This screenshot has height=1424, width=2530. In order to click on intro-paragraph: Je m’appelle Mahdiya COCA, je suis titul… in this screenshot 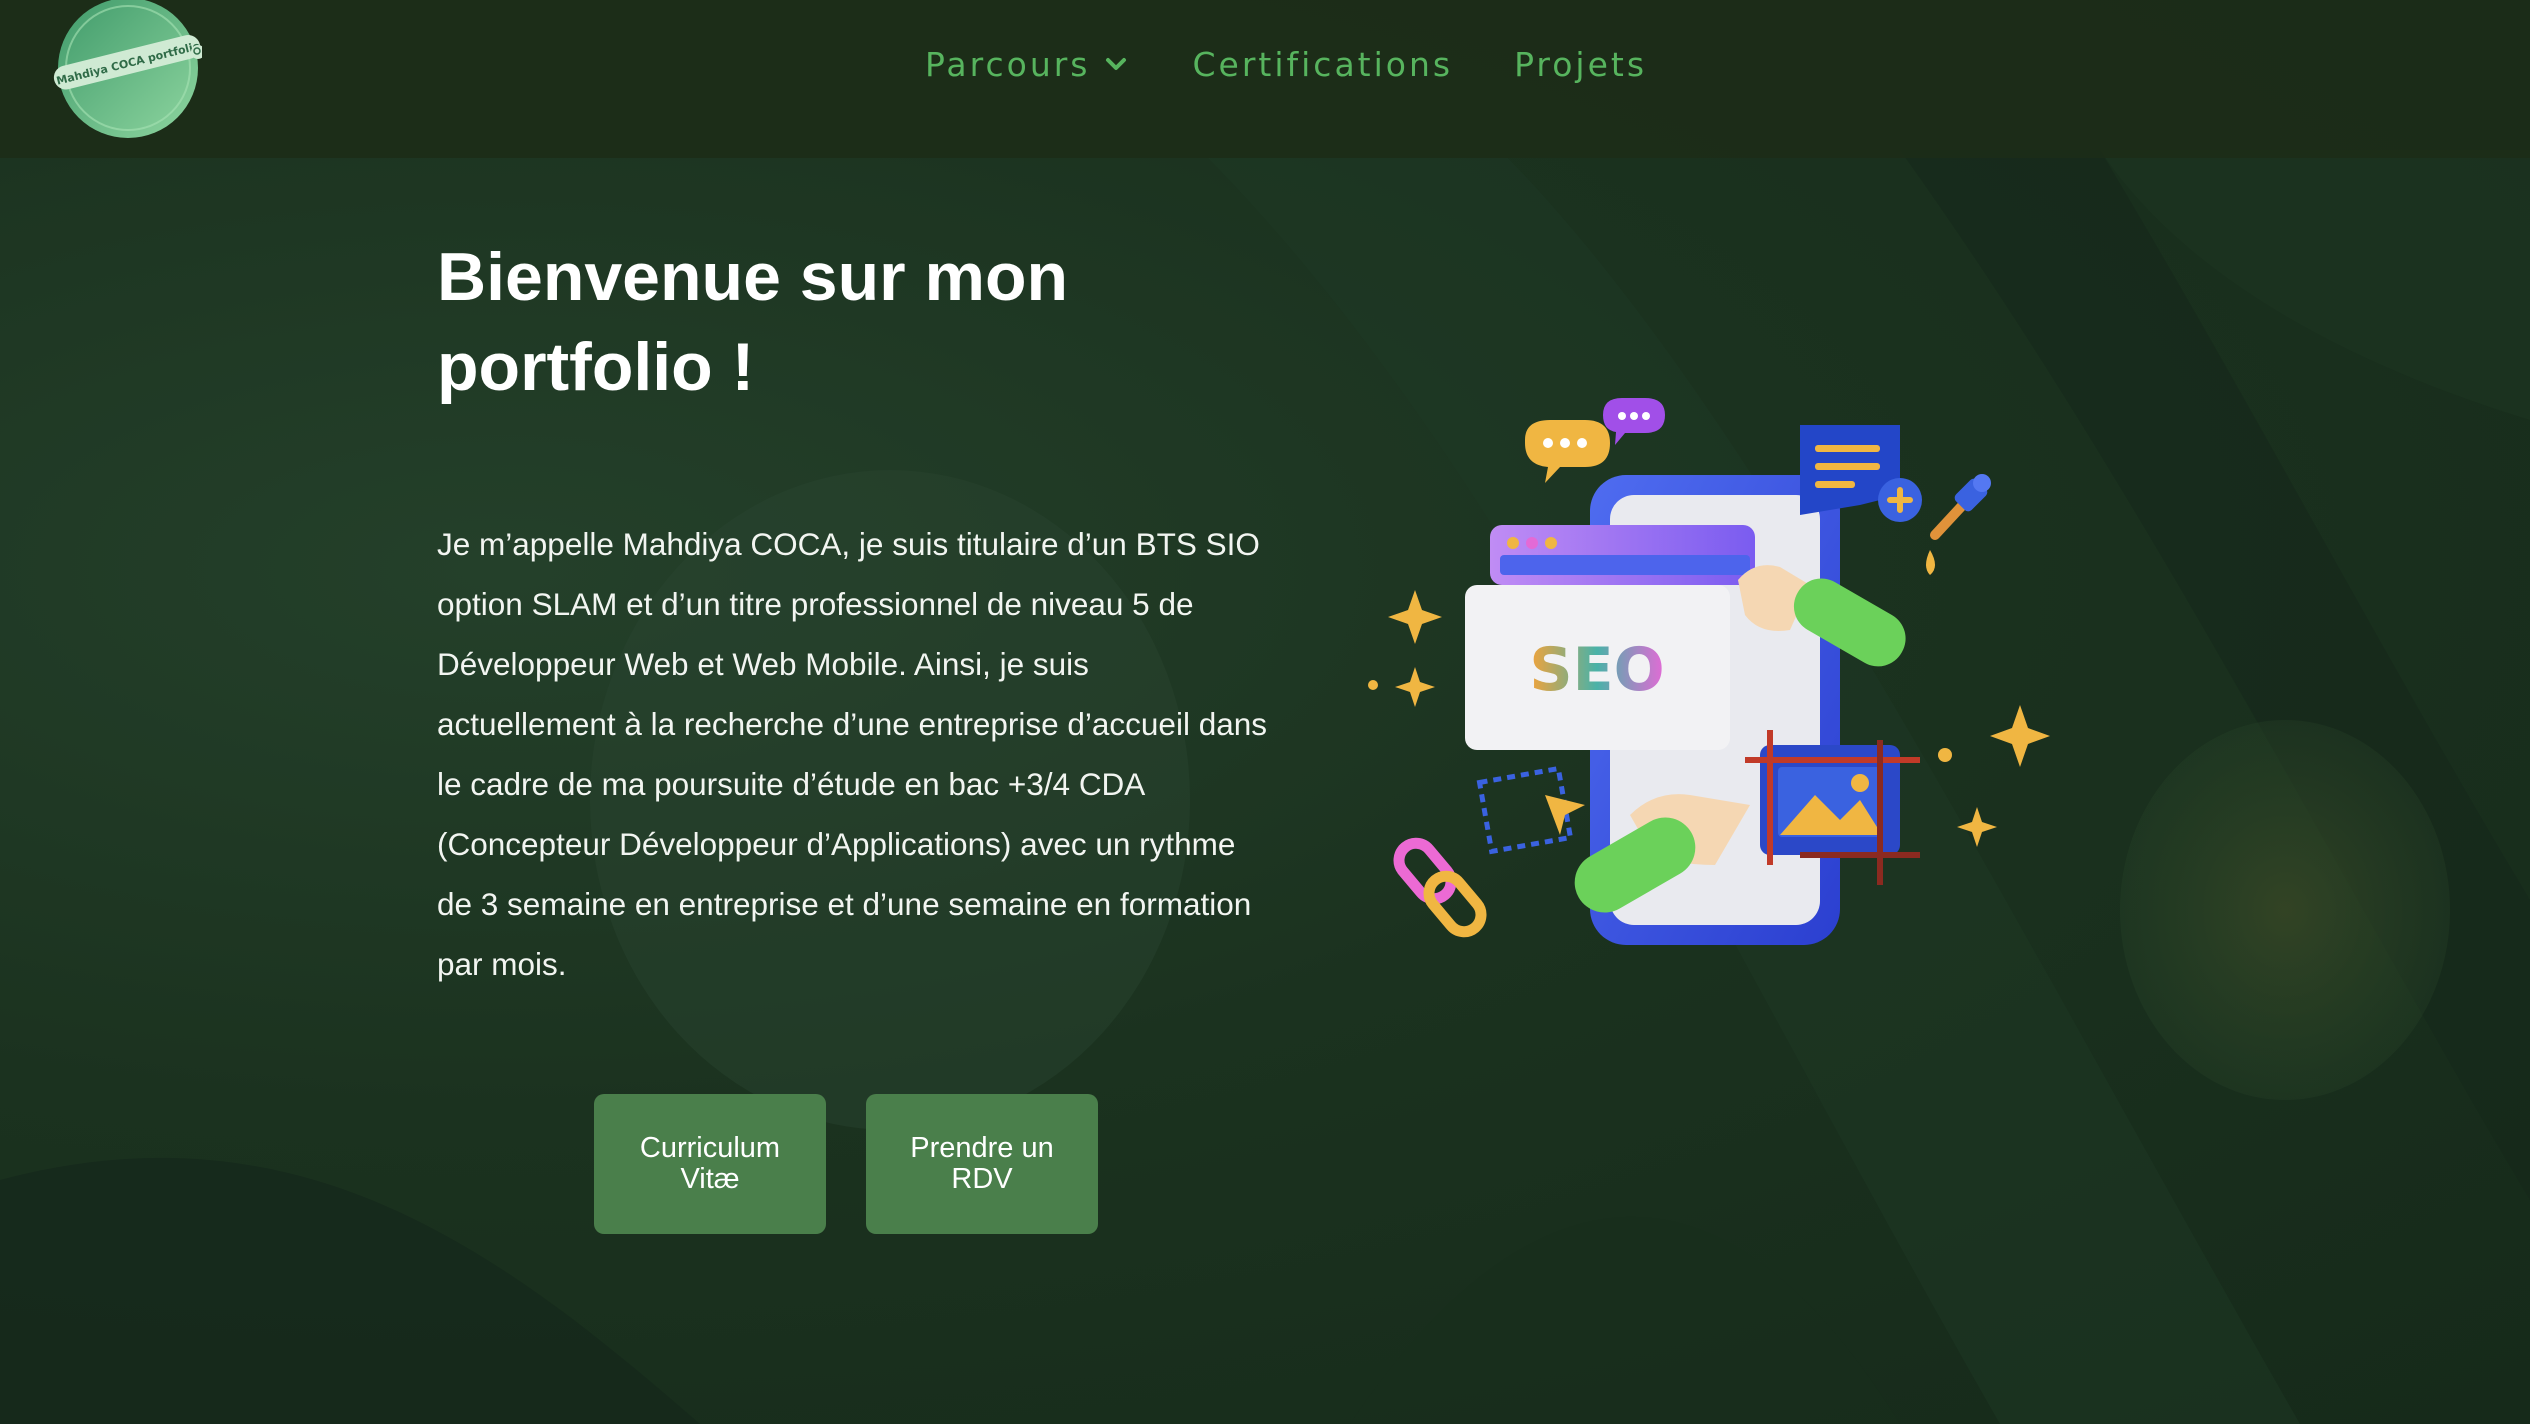, I will do `click(852, 754)`.